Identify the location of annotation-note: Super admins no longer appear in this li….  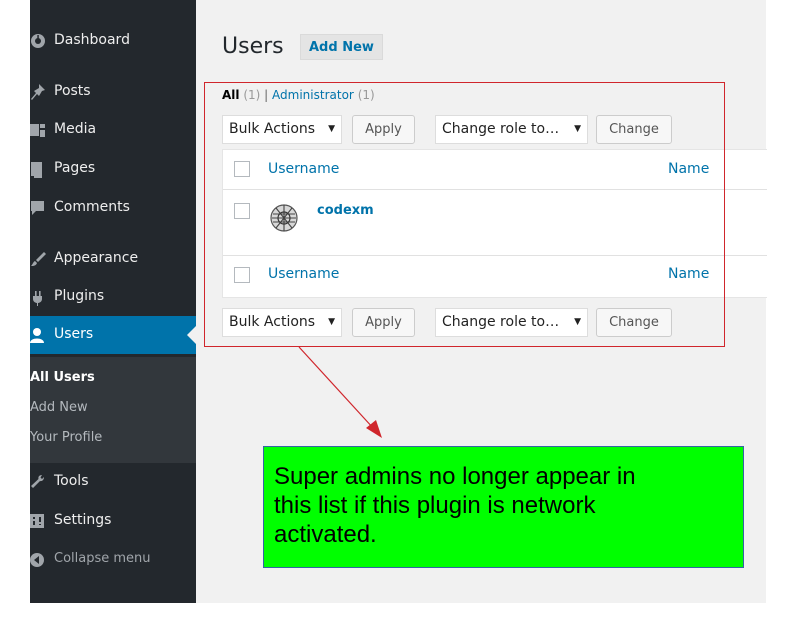
(503, 507).